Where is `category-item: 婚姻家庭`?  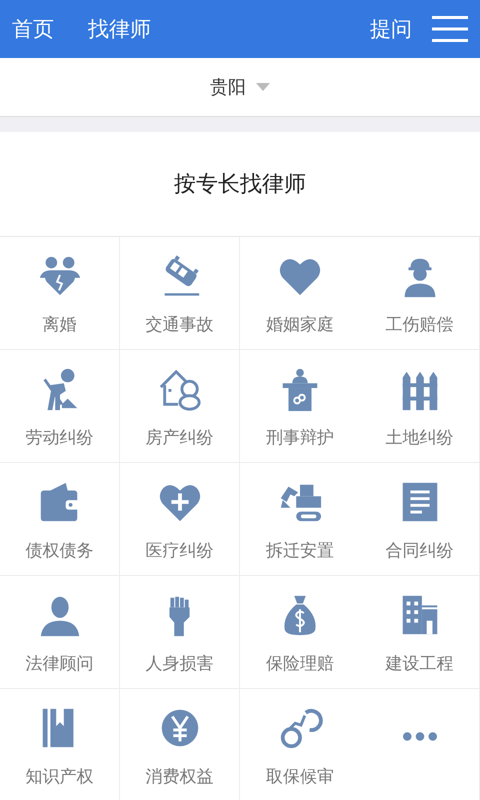 category-item: 婚姻家庭 is located at coordinates (300, 293).